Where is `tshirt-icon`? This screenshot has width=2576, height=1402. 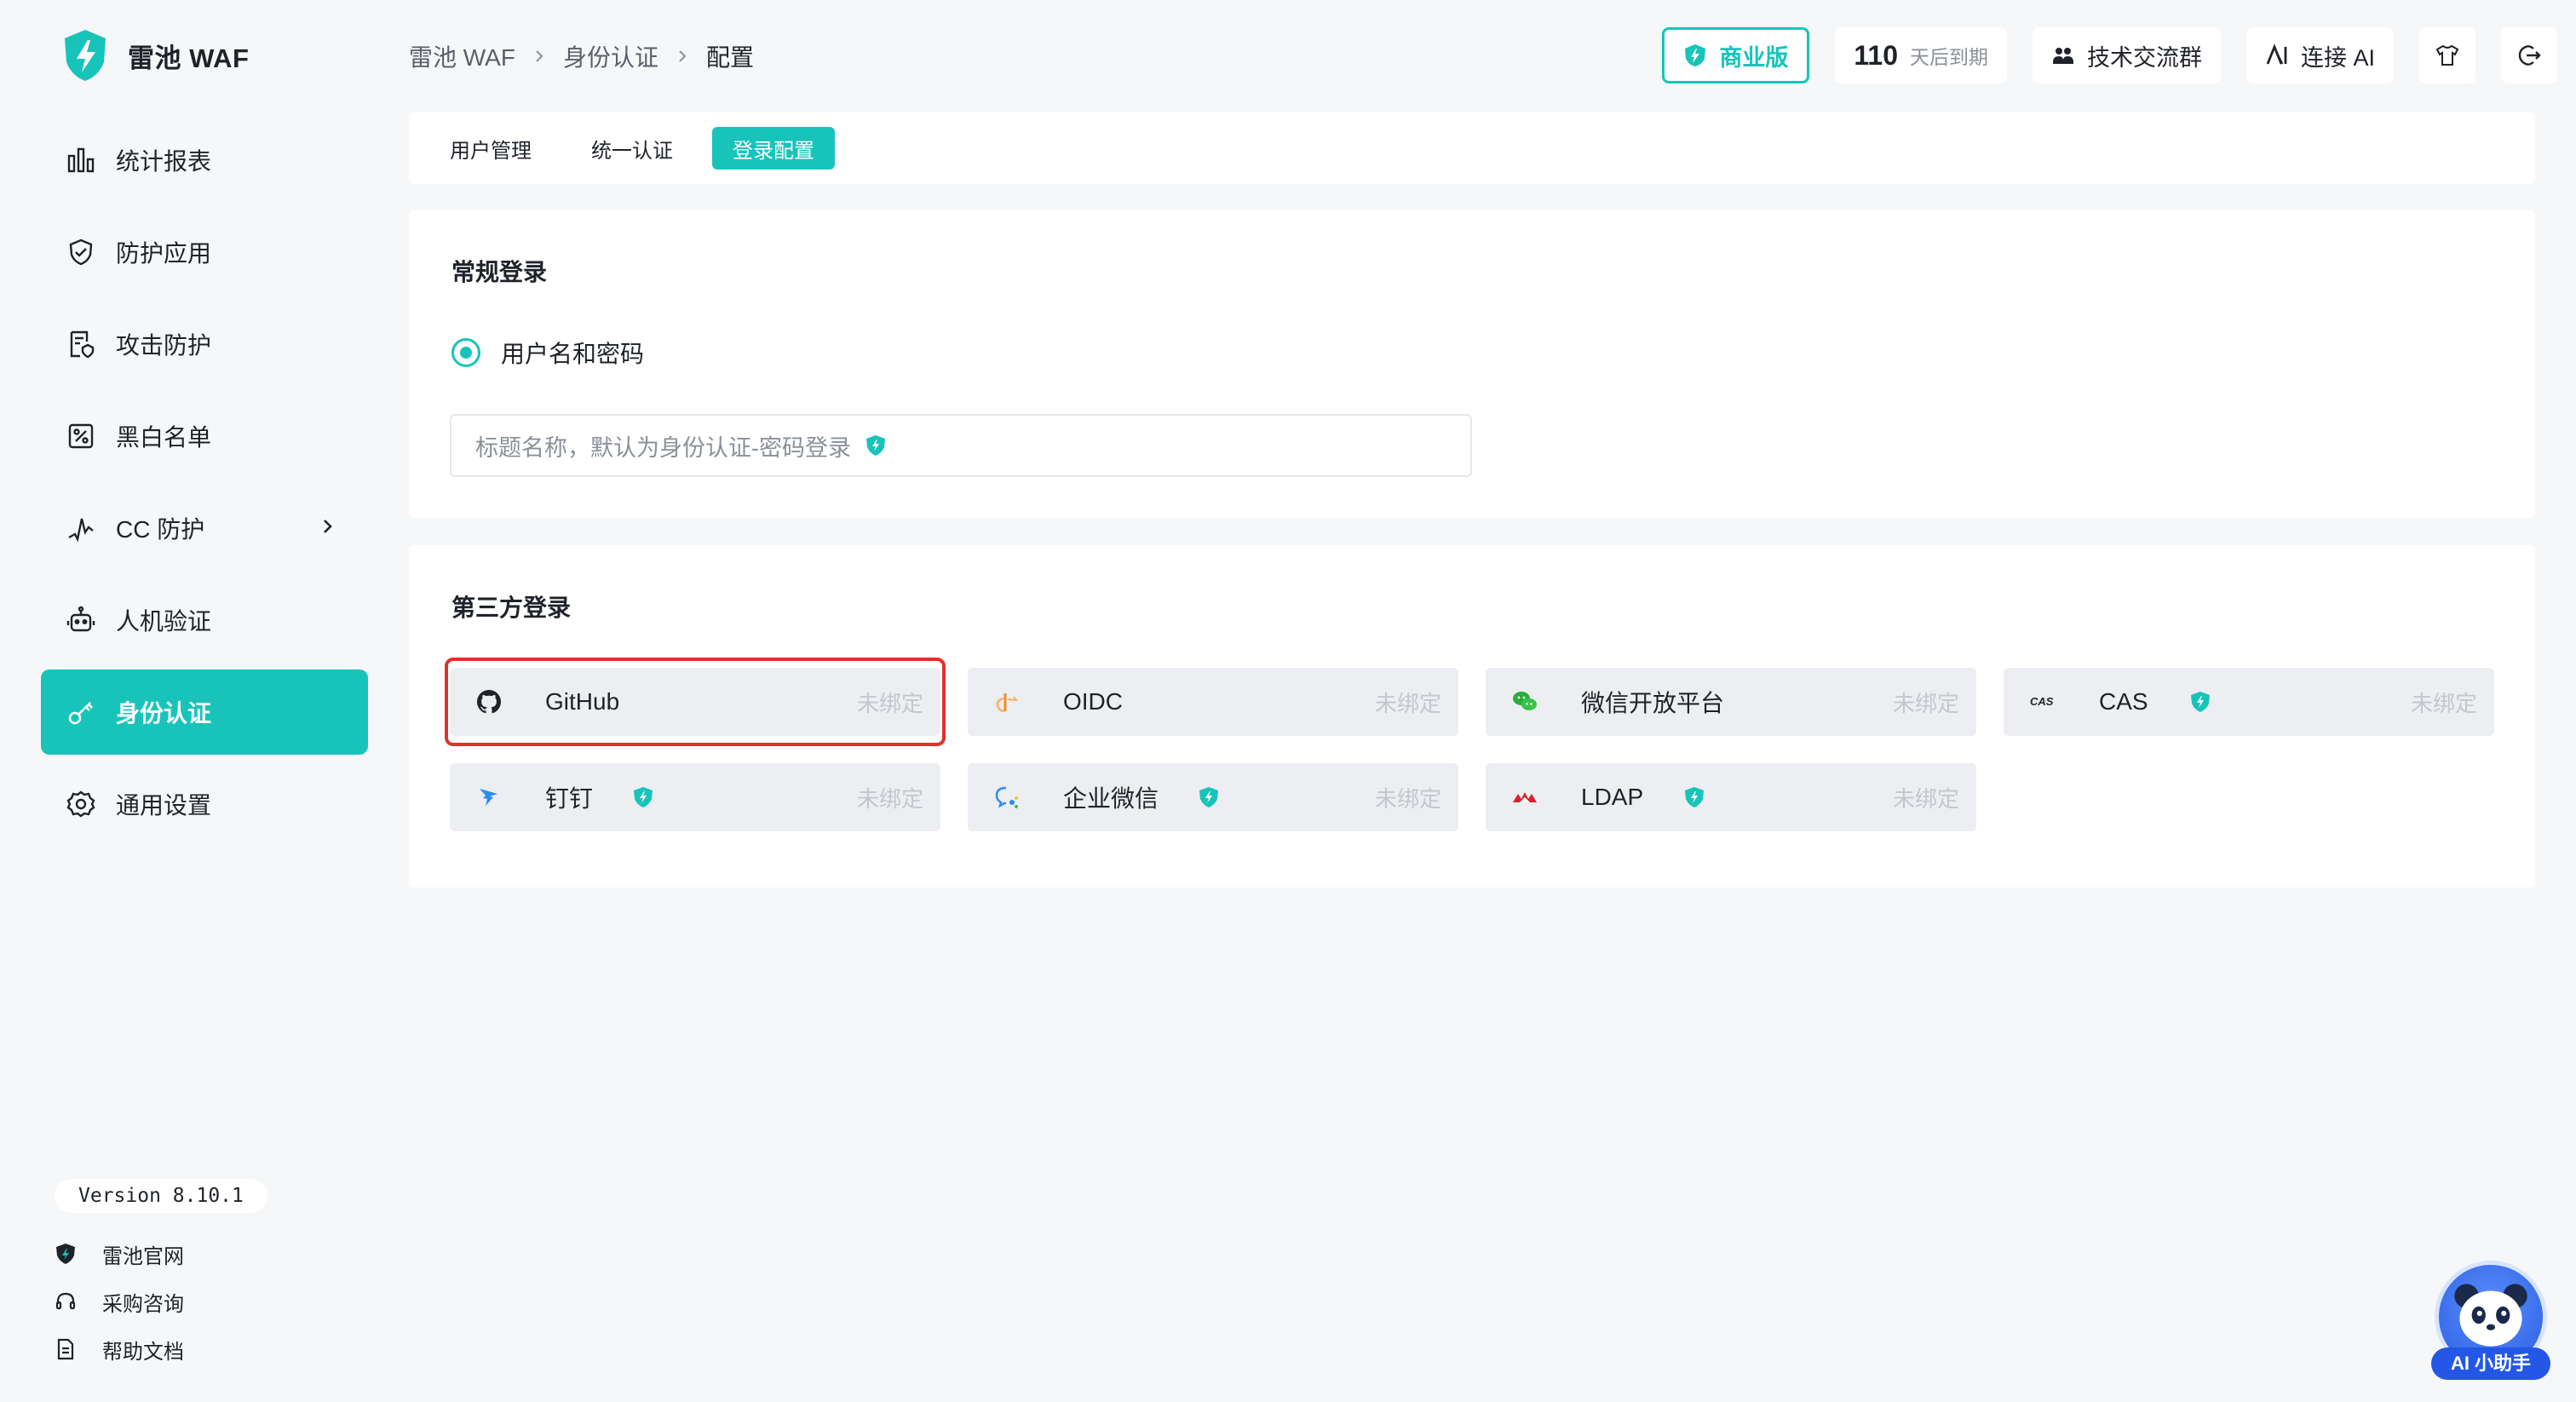 tshirt-icon is located at coordinates (2447, 55).